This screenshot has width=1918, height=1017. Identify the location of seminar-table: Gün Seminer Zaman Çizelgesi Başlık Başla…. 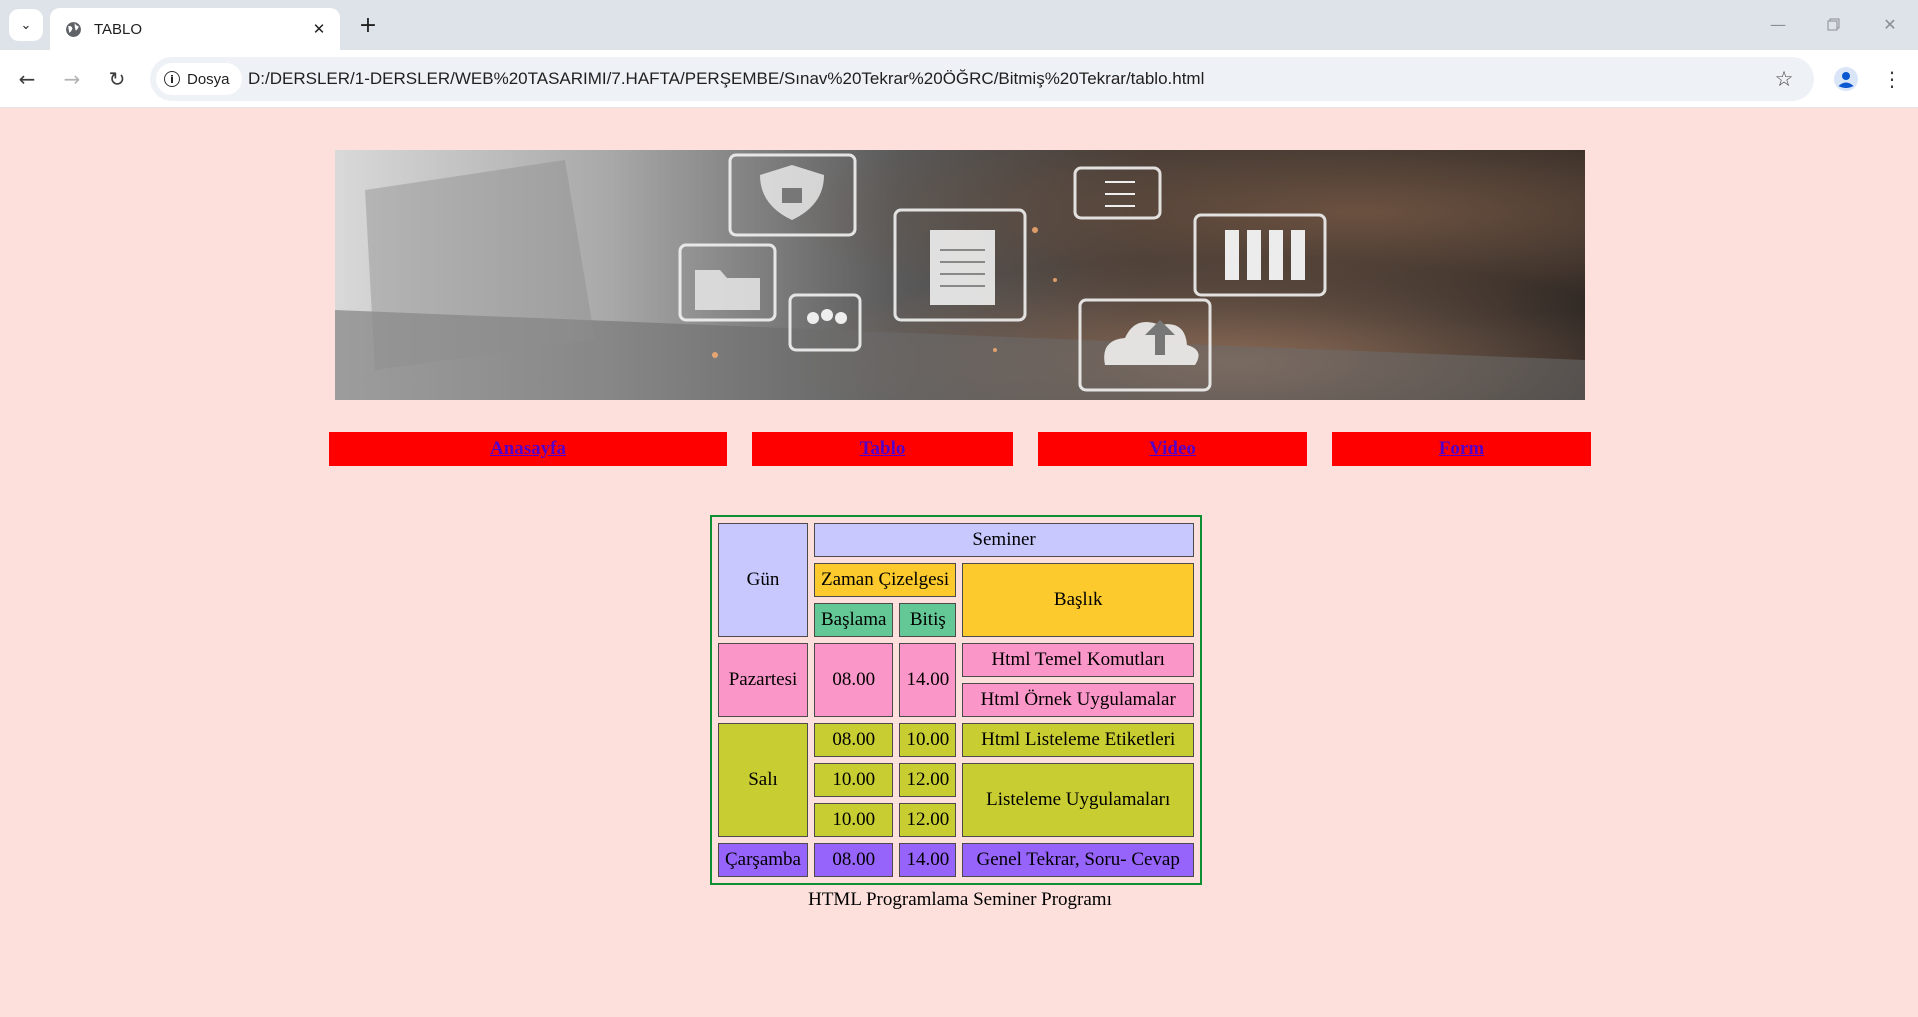
(956, 700).